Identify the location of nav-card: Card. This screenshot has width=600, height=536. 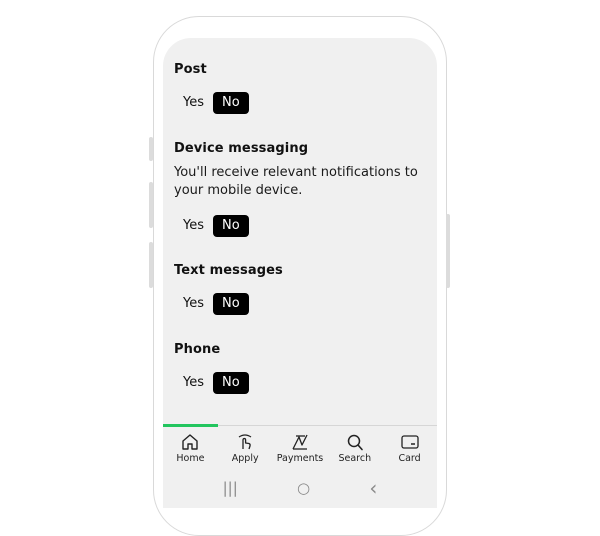
(409, 447).